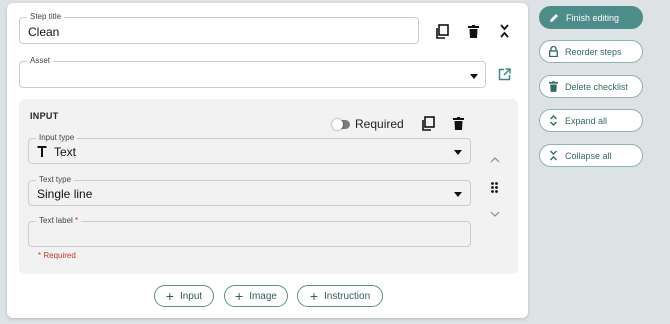 This screenshot has width=670, height=324. I want to click on asset-select: Asset, so click(252, 71).